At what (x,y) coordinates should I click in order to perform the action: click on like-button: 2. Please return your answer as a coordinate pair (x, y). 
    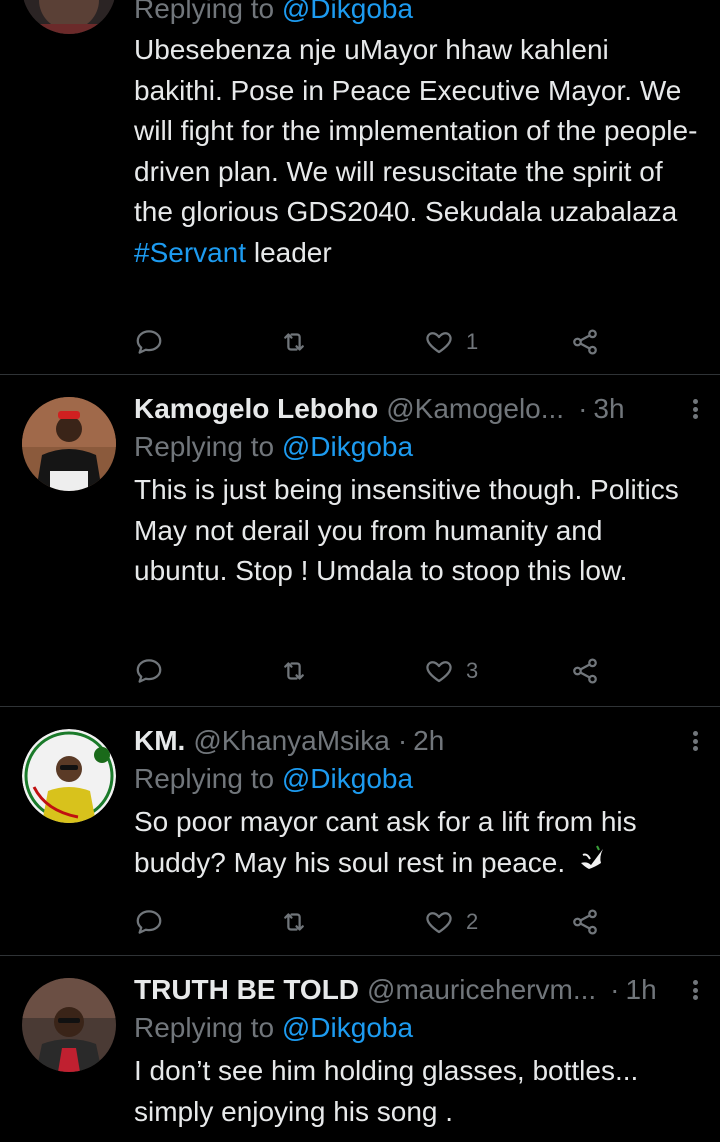
    Looking at the image, I should click on (451, 922).